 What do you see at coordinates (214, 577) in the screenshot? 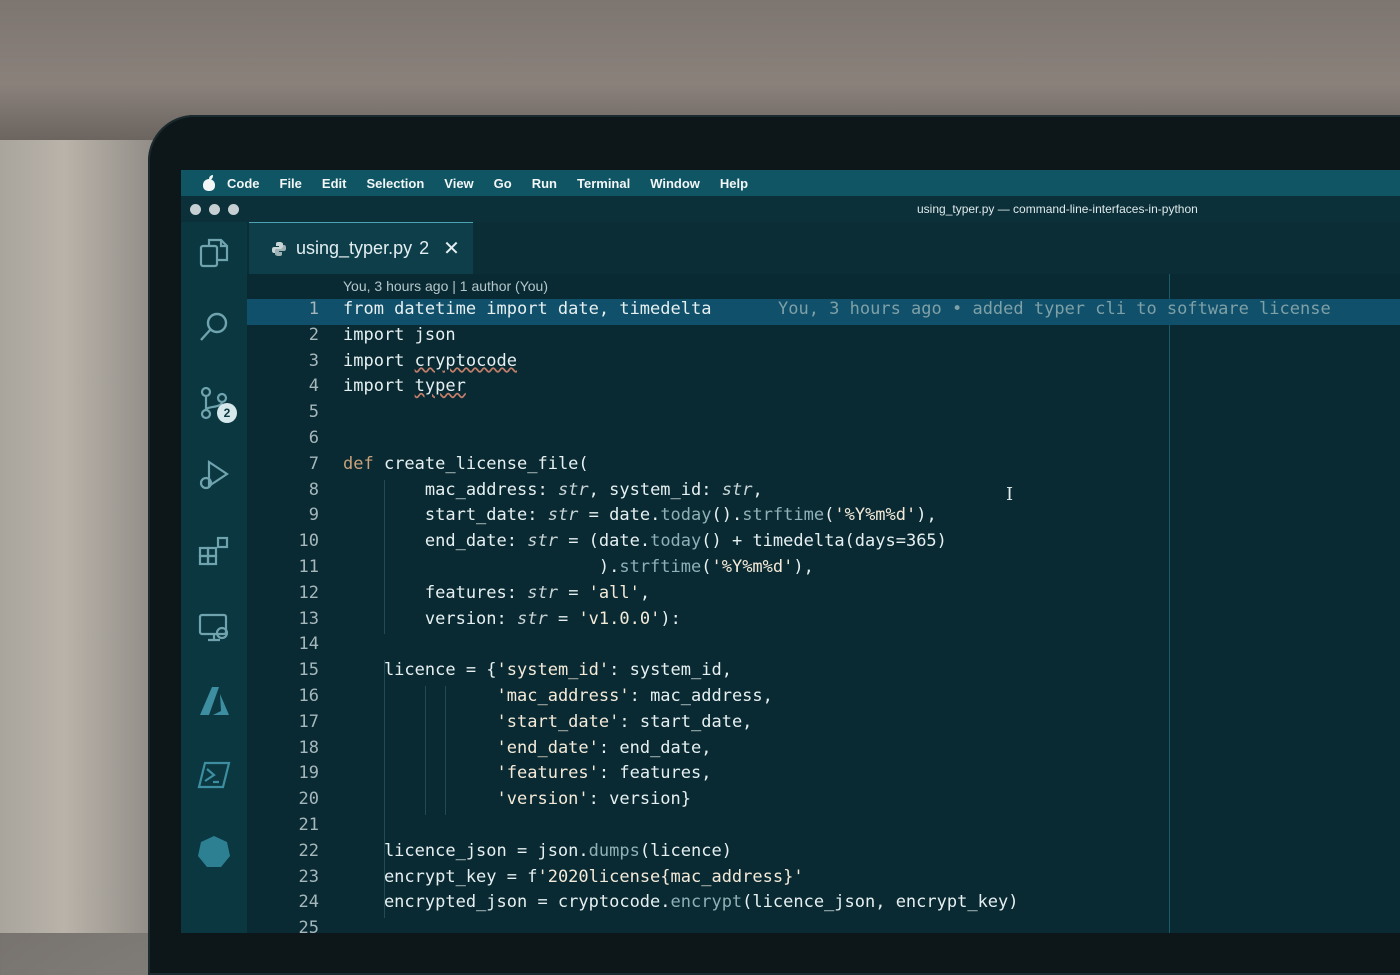
I see `activity-bar: 2` at bounding box center [214, 577].